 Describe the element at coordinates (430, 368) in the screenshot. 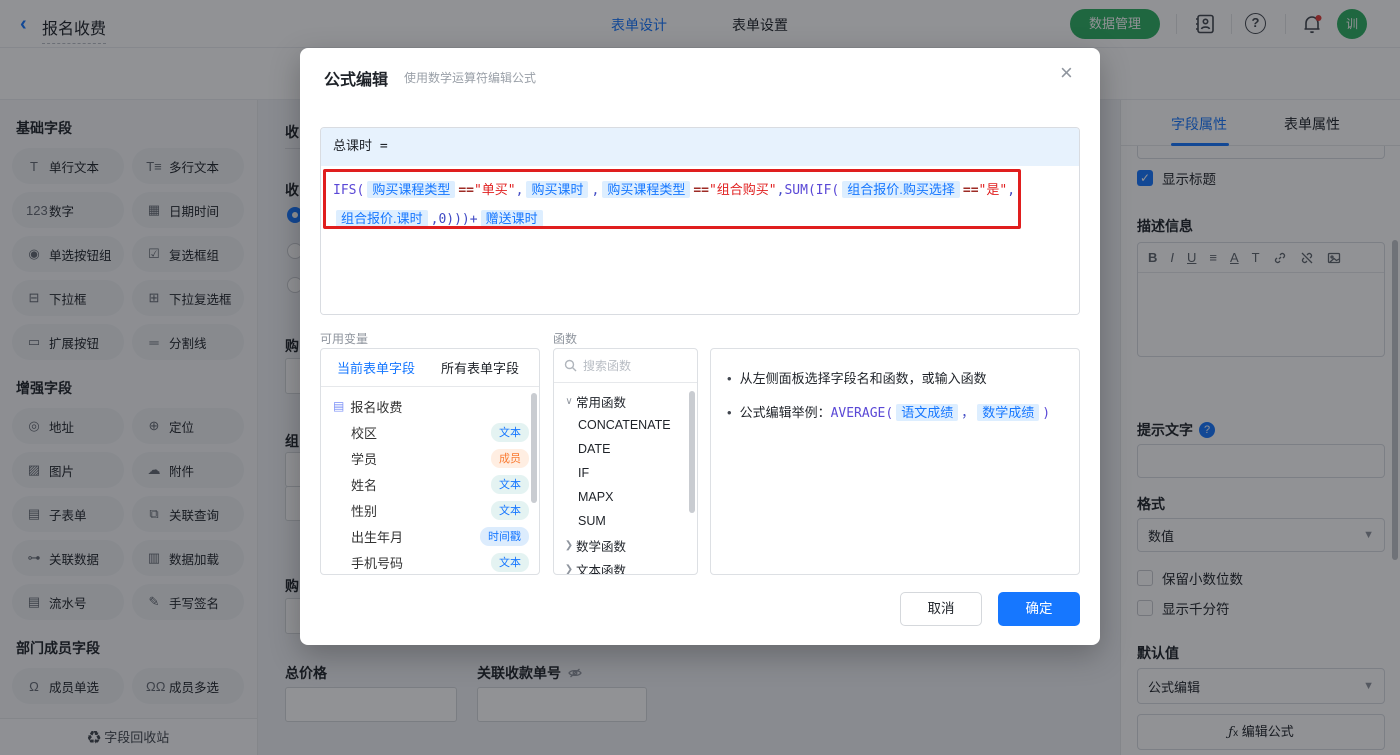

I see `variables-tabs: 当前表单字段 所有表单字段` at that location.